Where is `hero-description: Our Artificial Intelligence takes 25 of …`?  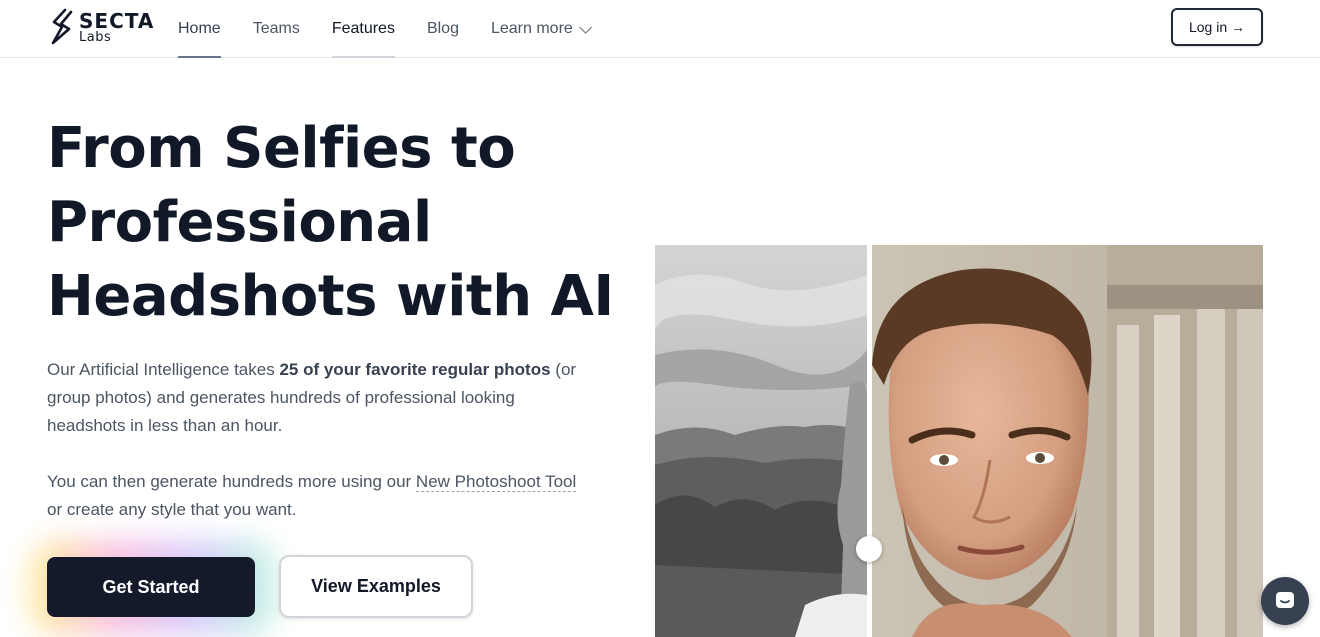
hero-description: Our Artificial Intelligence takes 25 of … is located at coordinates (317, 398).